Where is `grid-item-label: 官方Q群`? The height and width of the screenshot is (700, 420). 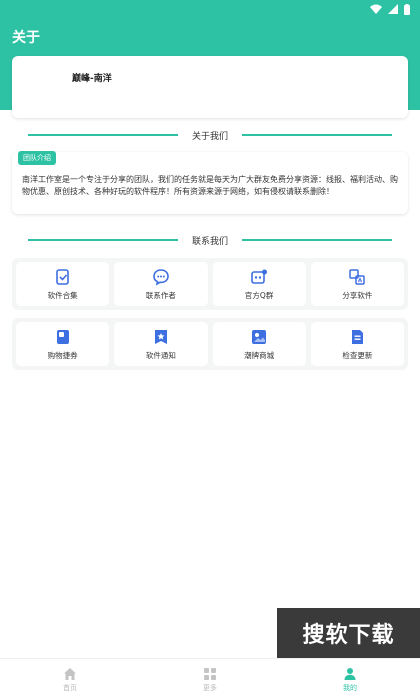
grid-item-label: 官方Q群 is located at coordinates (259, 295).